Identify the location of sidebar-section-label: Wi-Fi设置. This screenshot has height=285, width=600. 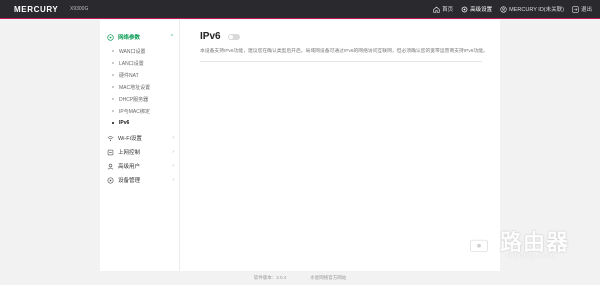
(130, 139).